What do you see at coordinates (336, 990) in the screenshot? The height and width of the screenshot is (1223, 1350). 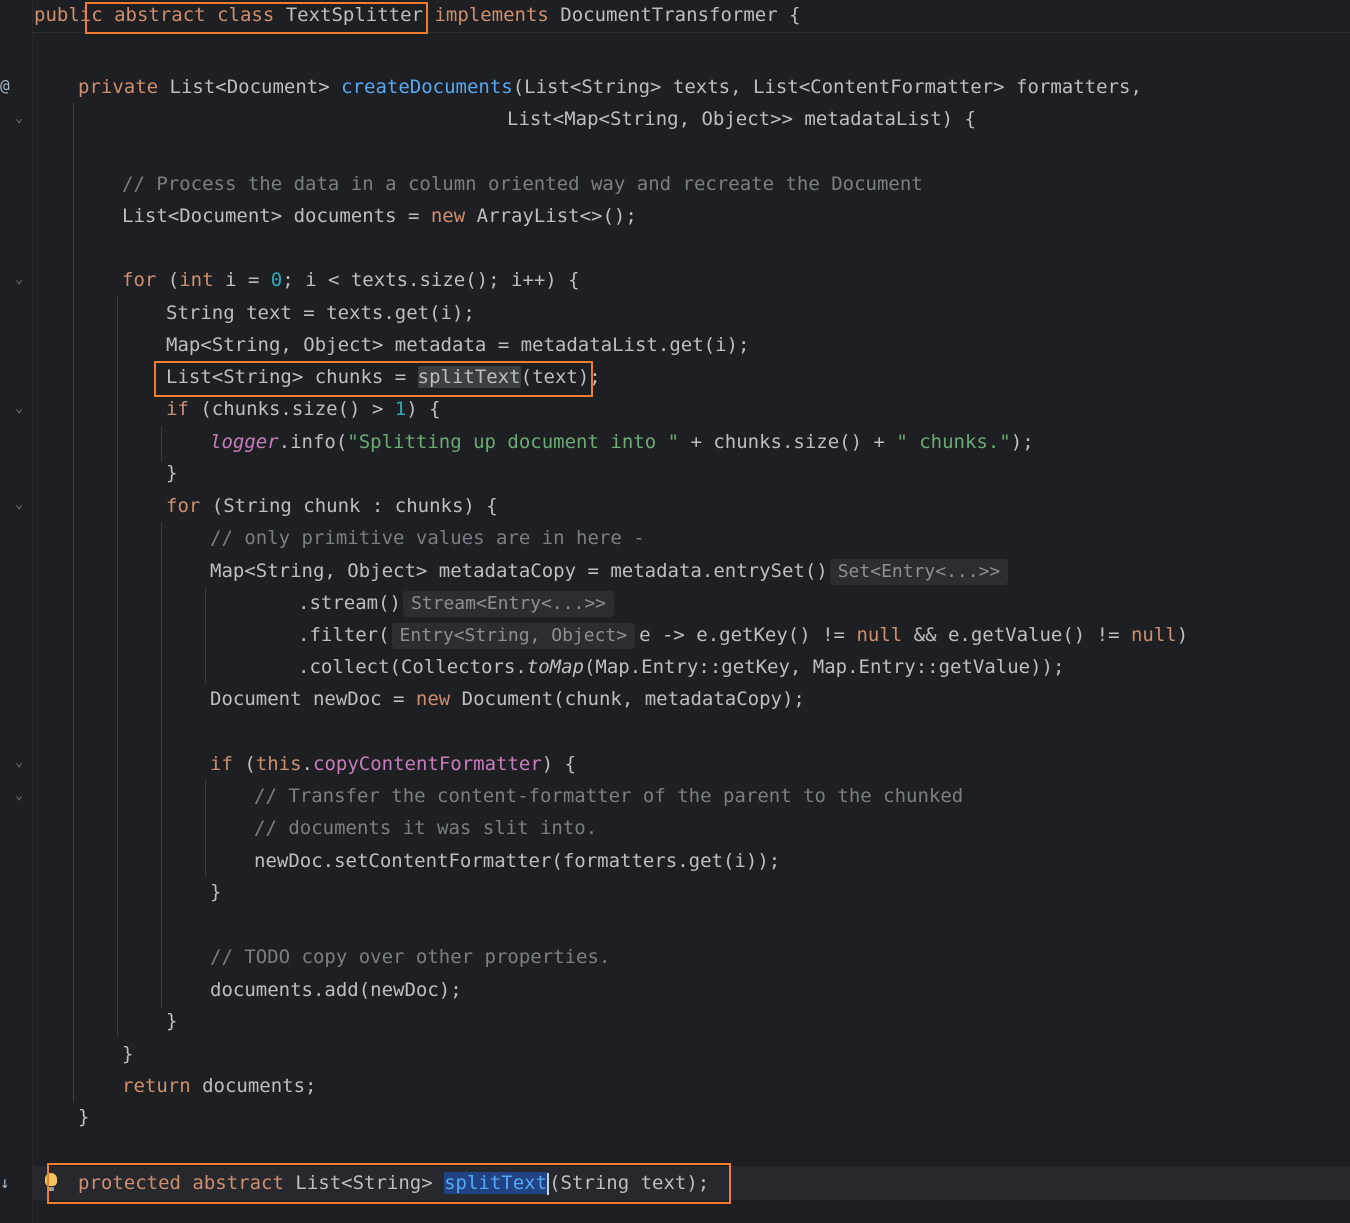 I see `code-line-26: documents.add(newDoc);` at bounding box center [336, 990].